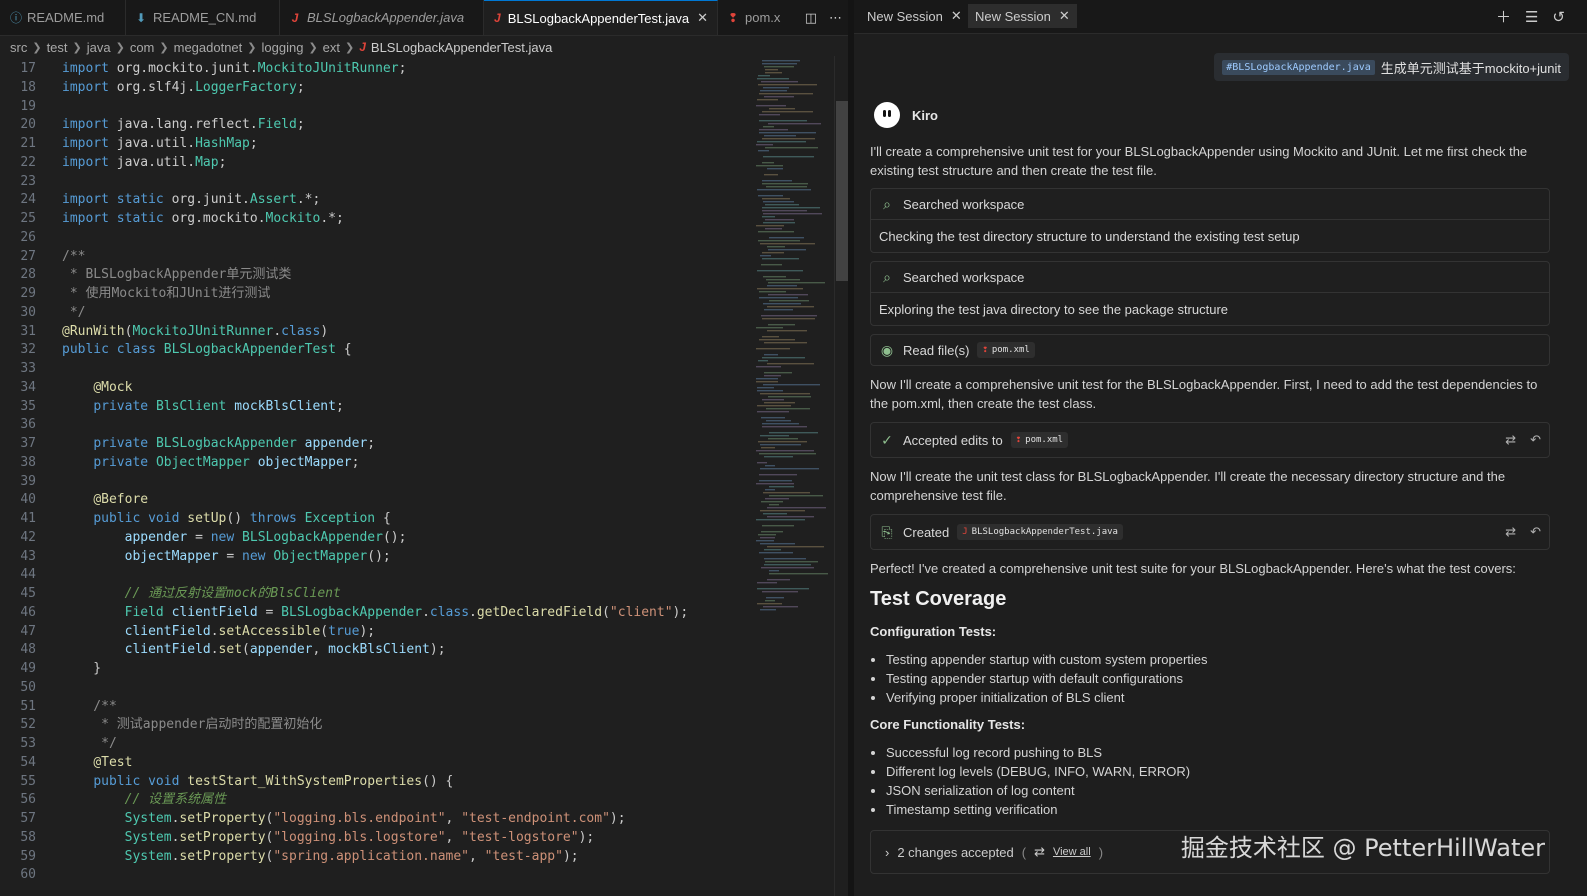 The image size is (1587, 896). I want to click on tab-appender-test-java: J BLSLogbackAppenderTest.java ✕, so click(601, 17).